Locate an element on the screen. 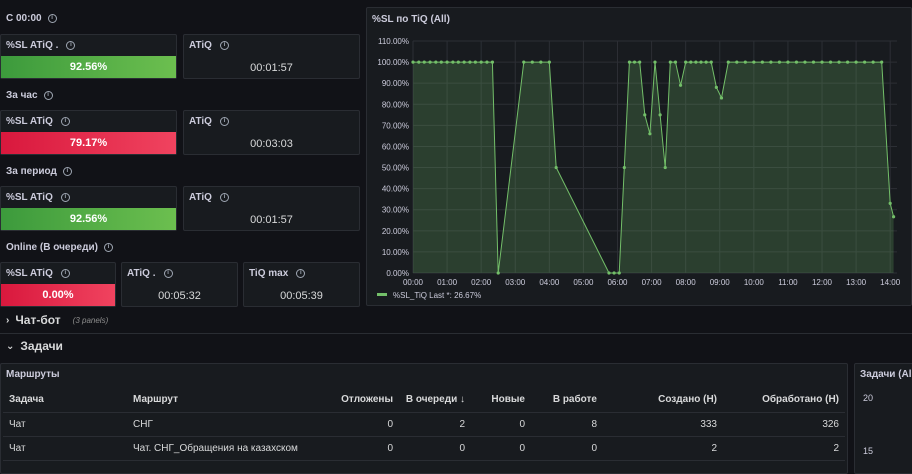  row-tasks: ⌄ Задачи is located at coordinates (34, 346).